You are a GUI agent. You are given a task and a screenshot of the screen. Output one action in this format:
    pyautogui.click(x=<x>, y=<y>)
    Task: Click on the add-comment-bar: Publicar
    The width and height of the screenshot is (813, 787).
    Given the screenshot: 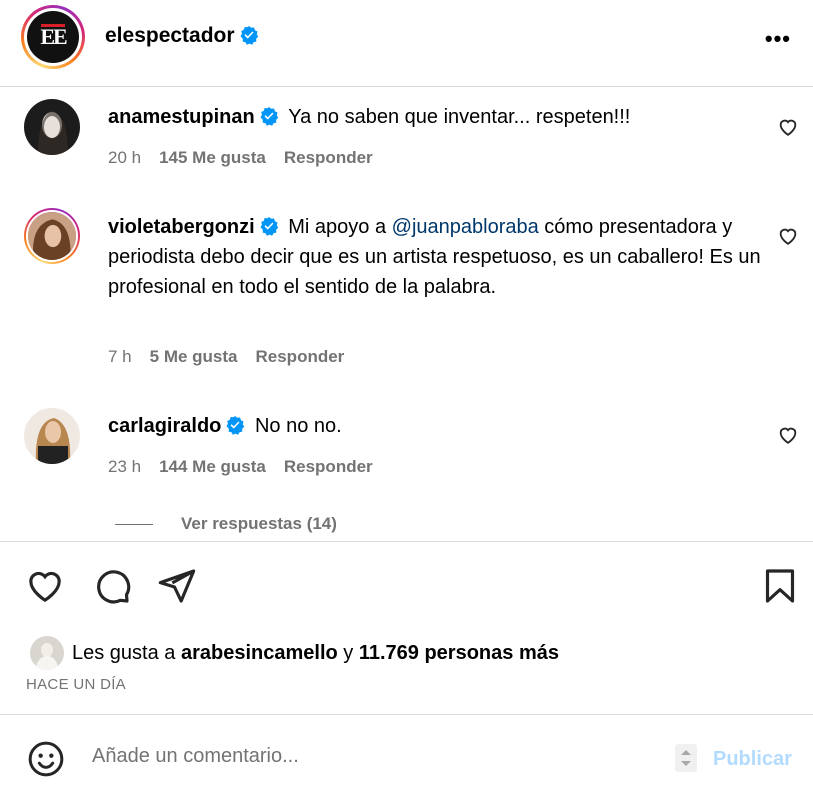 What is the action you would take?
    pyautogui.click(x=406, y=750)
    